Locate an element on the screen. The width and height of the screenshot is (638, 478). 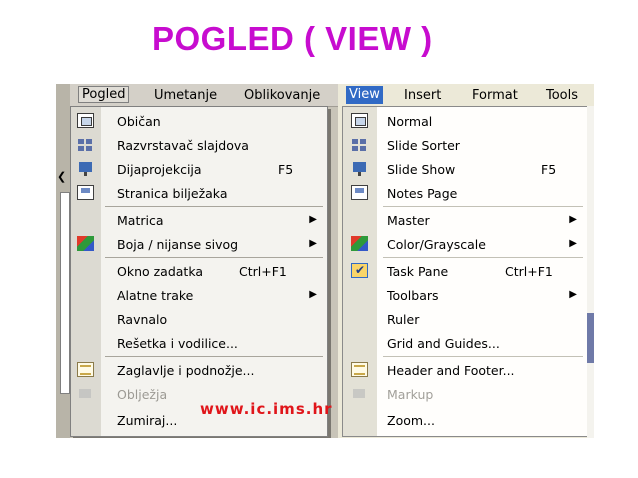
menu-item-label: Color/Grayscale is located at coordinates (436, 244).